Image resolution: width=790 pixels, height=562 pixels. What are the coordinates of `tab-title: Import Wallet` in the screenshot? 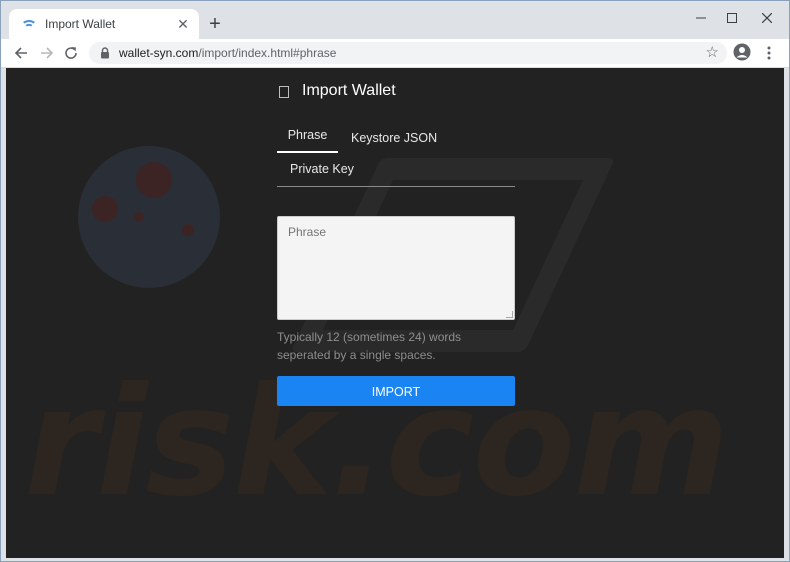 It's located at (80, 24).